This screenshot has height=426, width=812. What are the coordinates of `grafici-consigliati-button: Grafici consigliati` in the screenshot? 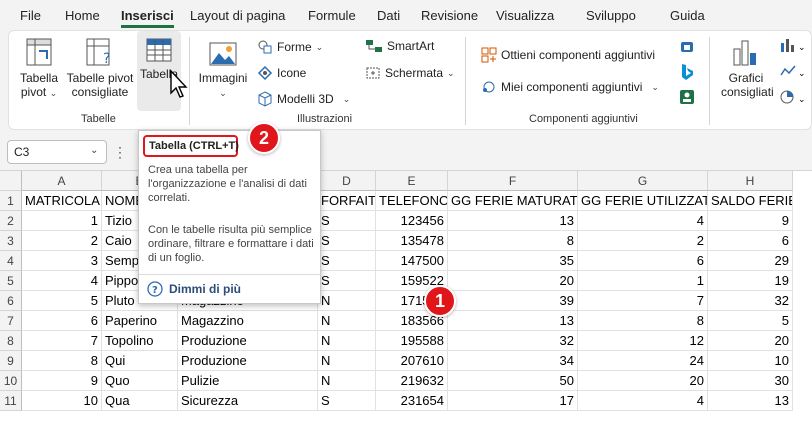 It's located at (747, 68).